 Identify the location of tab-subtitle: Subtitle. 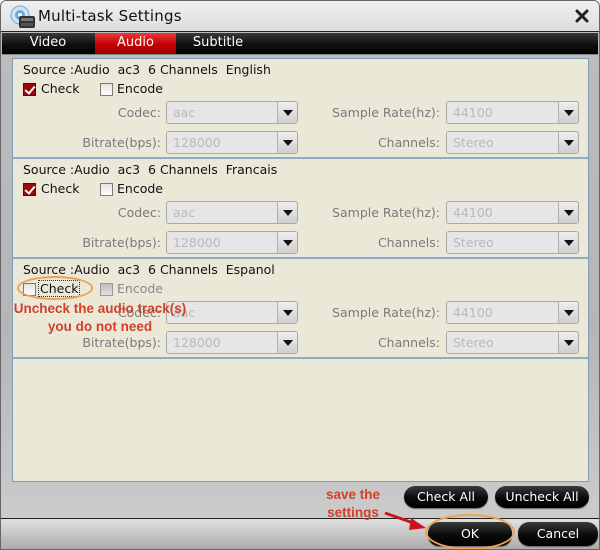
(218, 43).